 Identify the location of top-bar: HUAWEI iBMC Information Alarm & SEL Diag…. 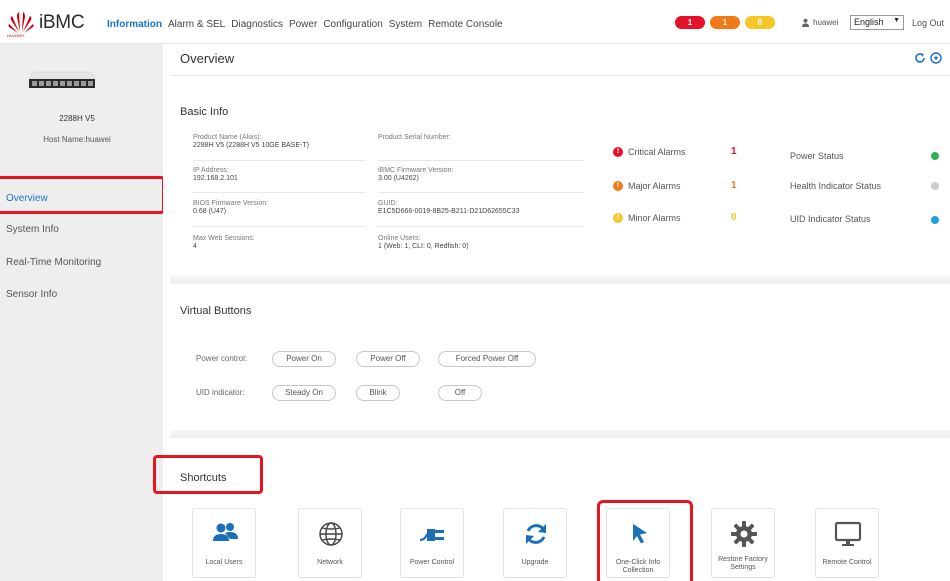
(475, 22).